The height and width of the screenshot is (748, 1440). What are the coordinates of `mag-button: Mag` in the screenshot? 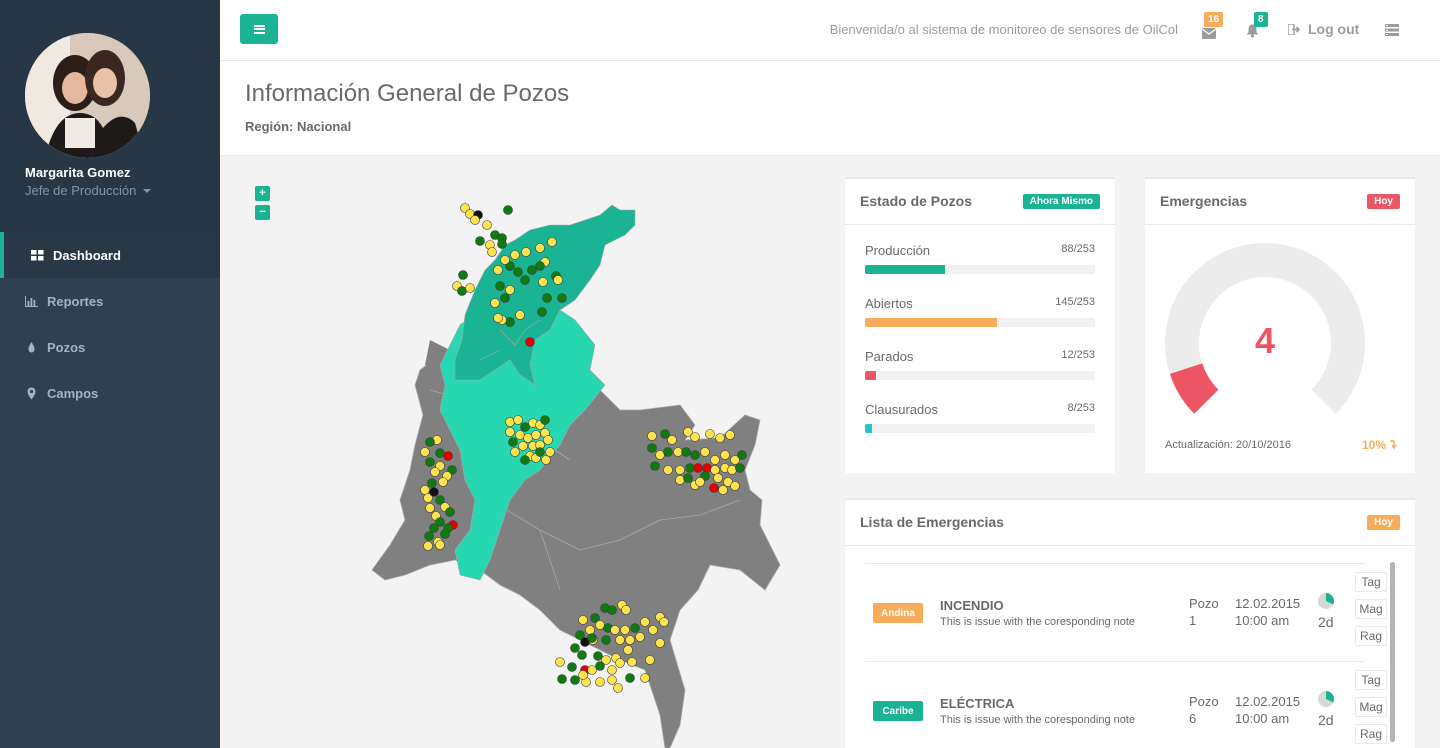 It's located at (1371, 707).